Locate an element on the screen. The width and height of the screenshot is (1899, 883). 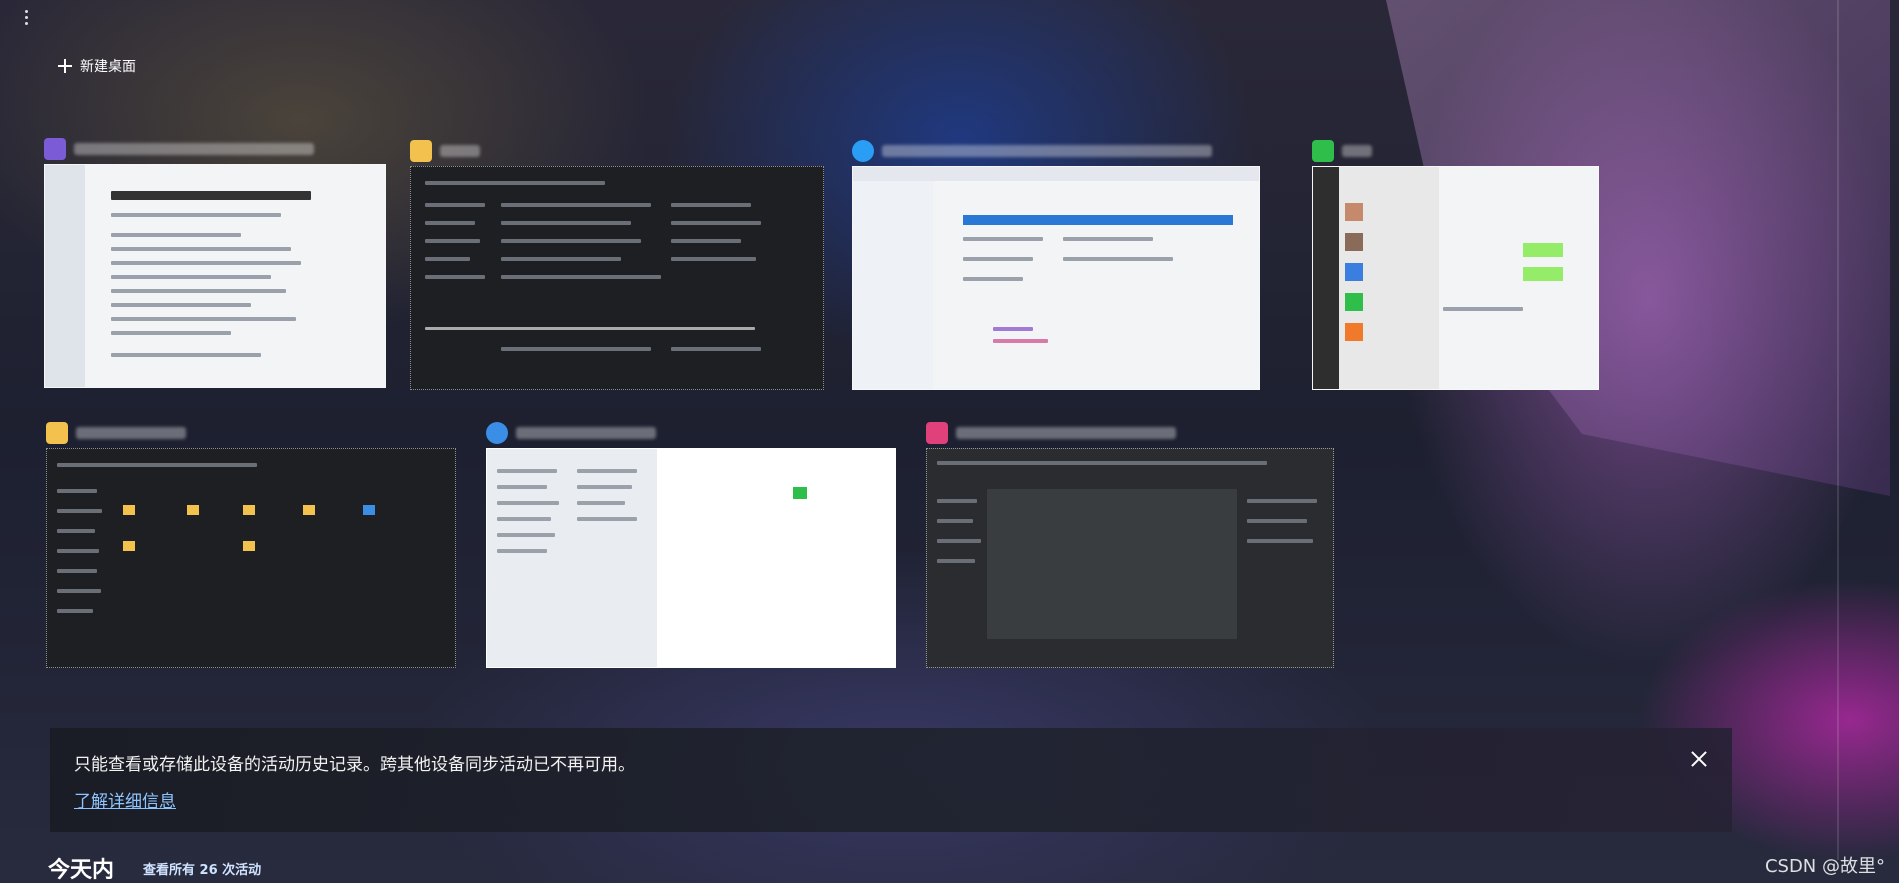
window-thumbnail-jetbrains-ide is located at coordinates (1130, 545).